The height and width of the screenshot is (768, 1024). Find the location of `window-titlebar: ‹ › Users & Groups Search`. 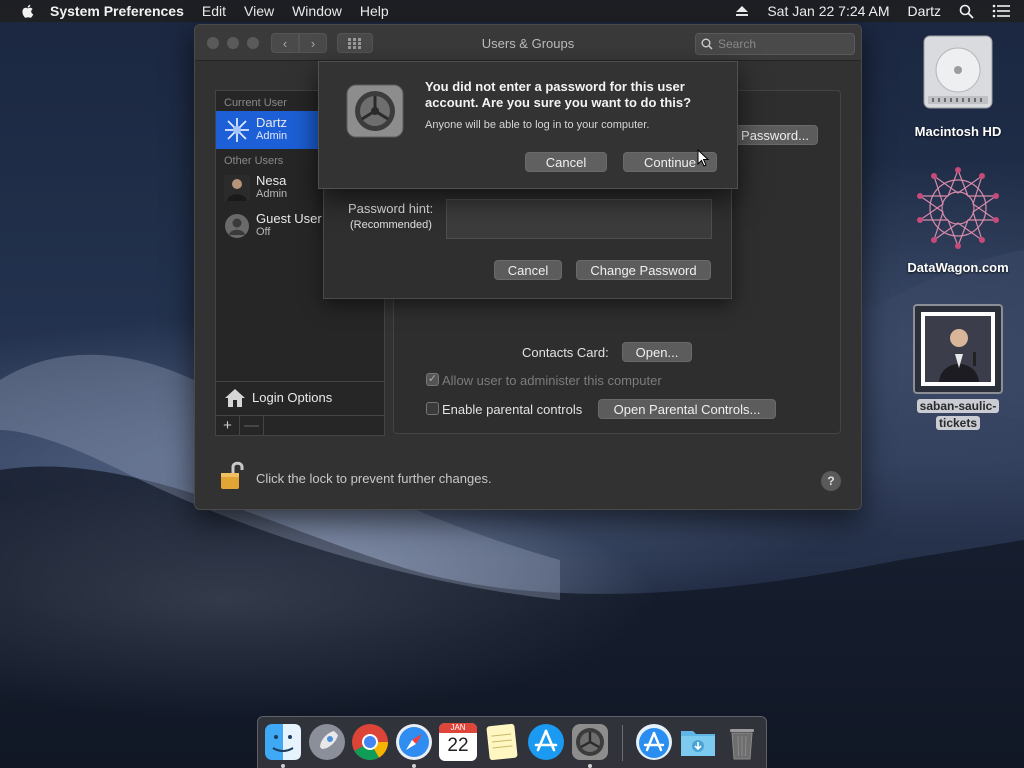

window-titlebar: ‹ › Users & Groups Search is located at coordinates (528, 43).